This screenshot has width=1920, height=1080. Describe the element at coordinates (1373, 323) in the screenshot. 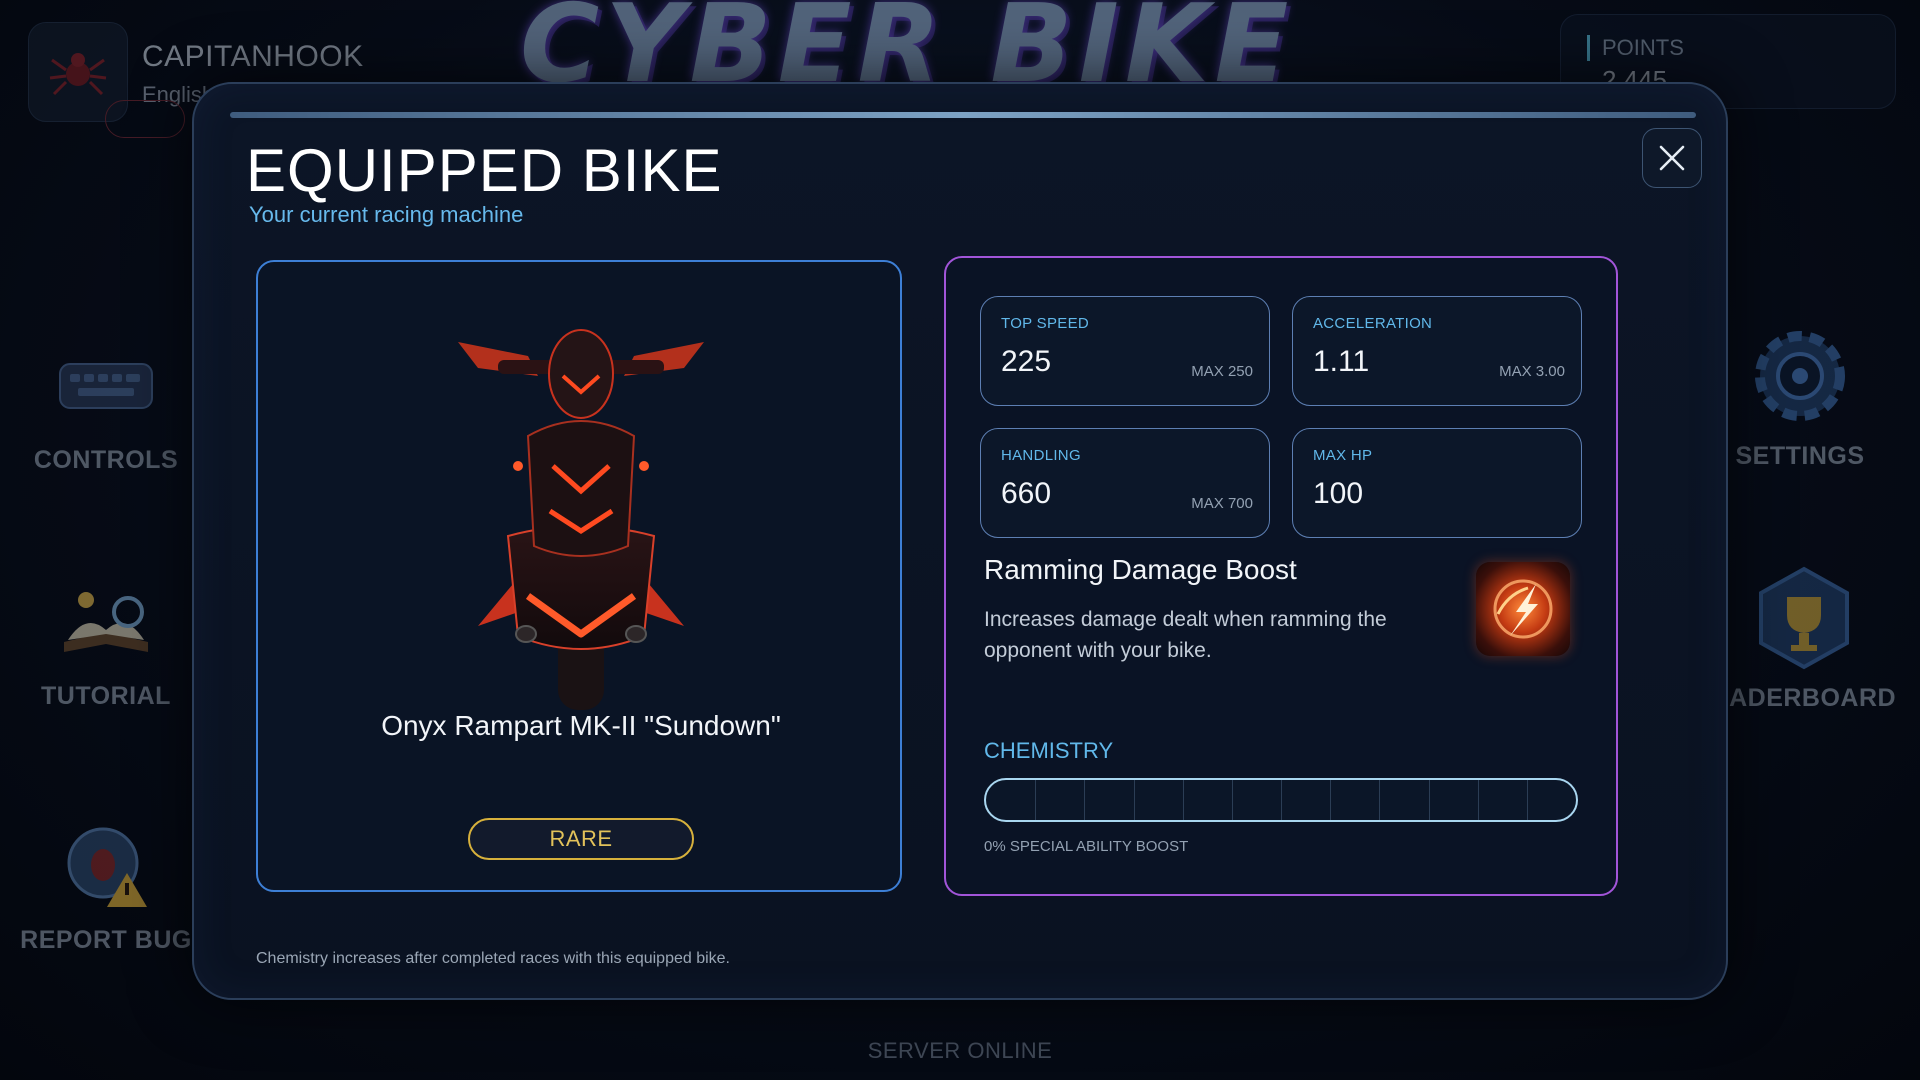

I see `stat-label: ACCELERATION` at that location.